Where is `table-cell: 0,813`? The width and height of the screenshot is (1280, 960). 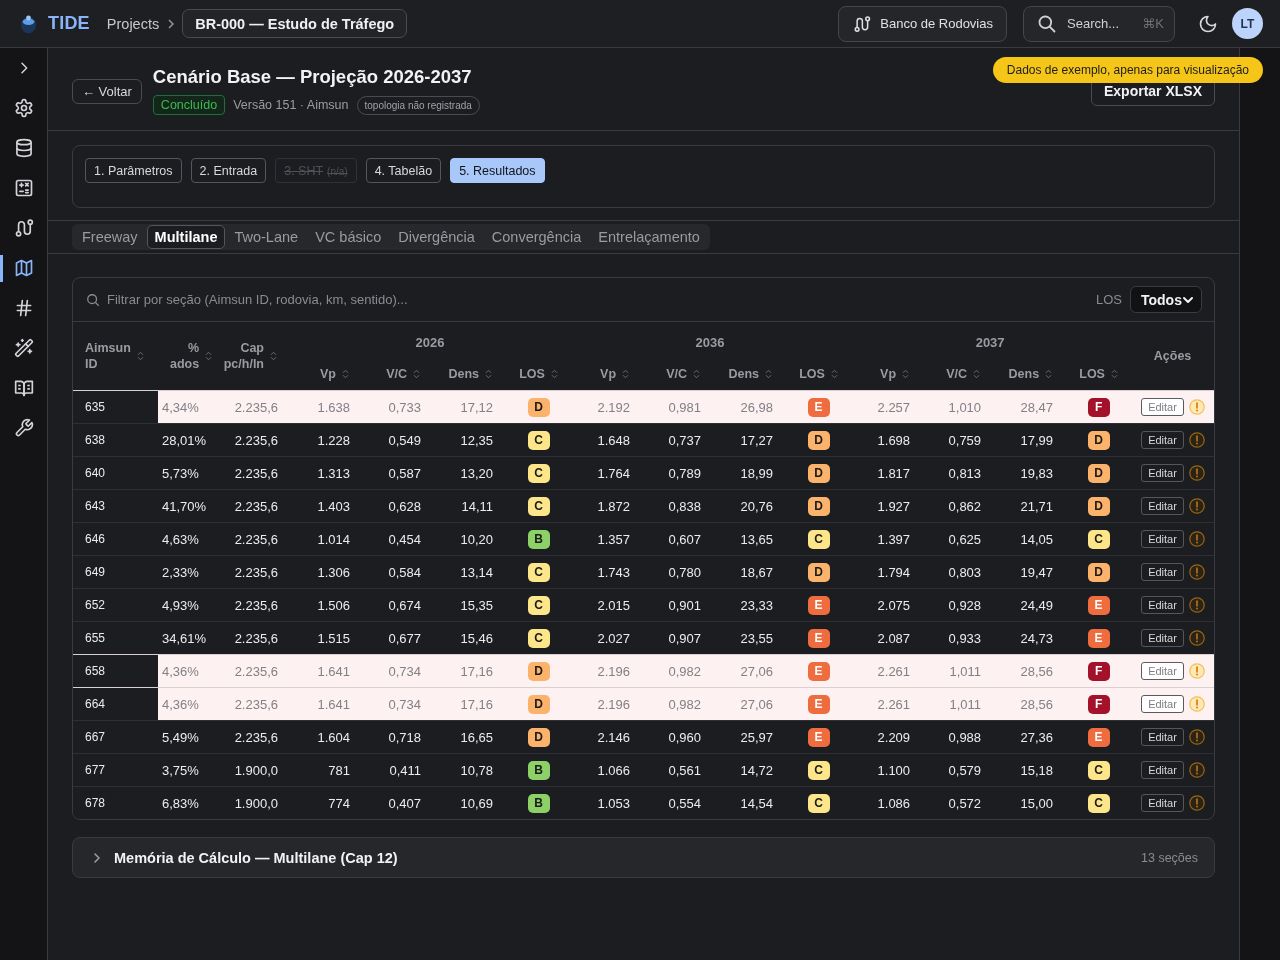
table-cell: 0,813 is located at coordinates (959, 473).